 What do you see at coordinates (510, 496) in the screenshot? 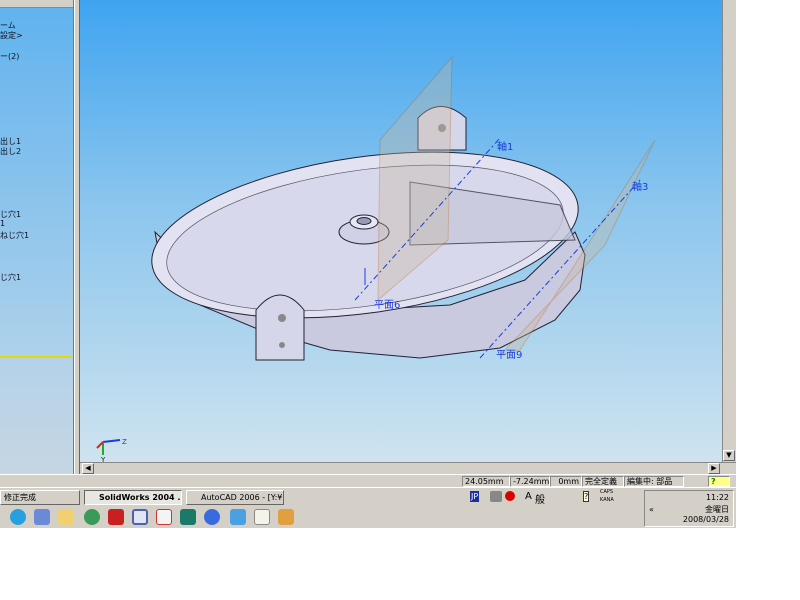
I see `ime-pad-icon` at bounding box center [510, 496].